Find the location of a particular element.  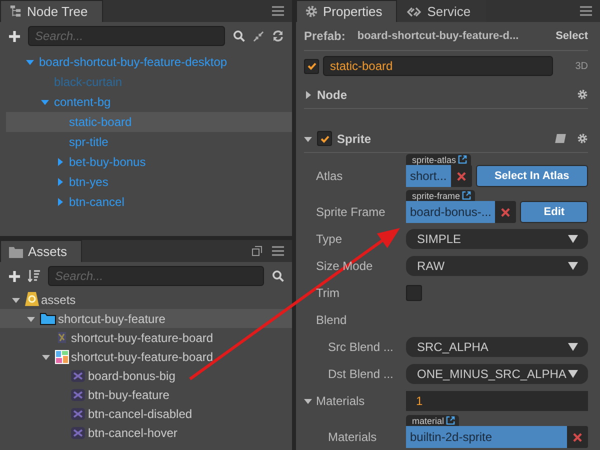

node-name: btn-yes is located at coordinates (88, 182).